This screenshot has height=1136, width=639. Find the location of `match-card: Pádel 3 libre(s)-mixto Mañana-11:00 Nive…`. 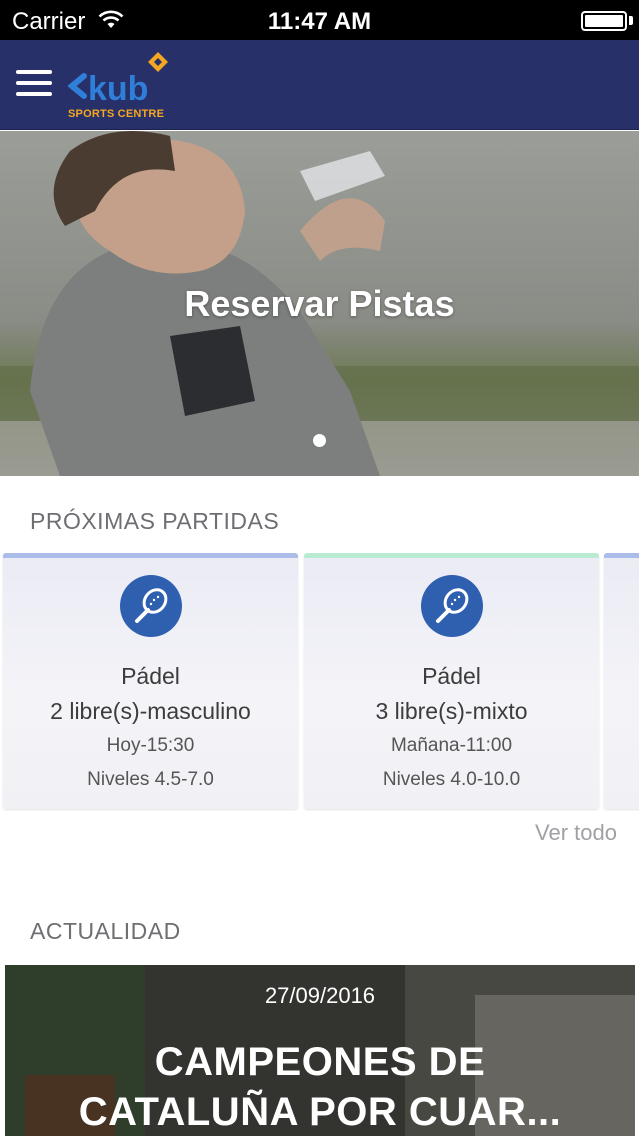

match-card: Pádel 3 libre(s)-mixto Mañana-11:00 Nive… is located at coordinates (451, 681).